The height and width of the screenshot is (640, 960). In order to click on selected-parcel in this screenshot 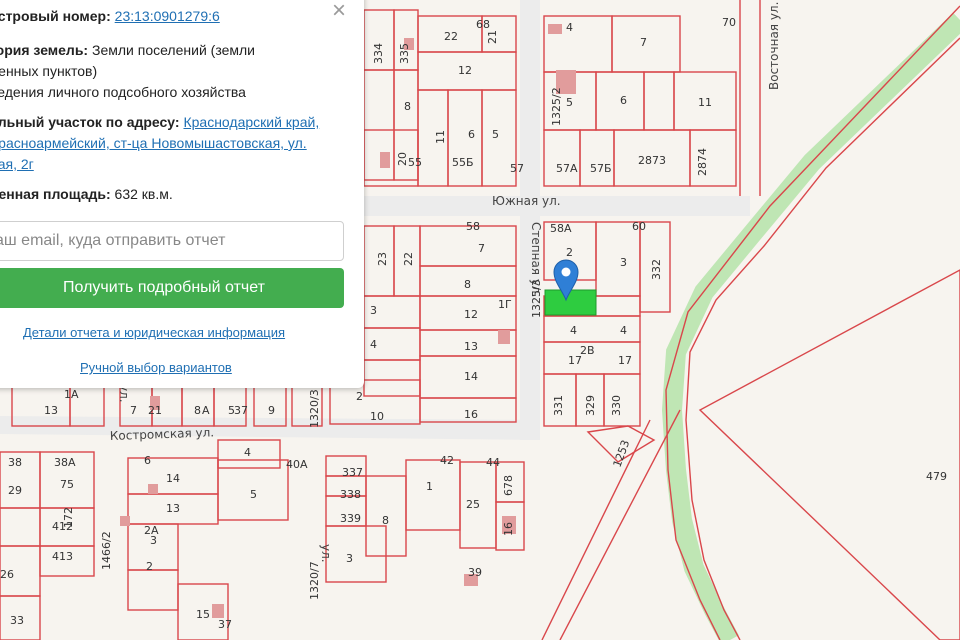, I will do `click(570, 302)`.